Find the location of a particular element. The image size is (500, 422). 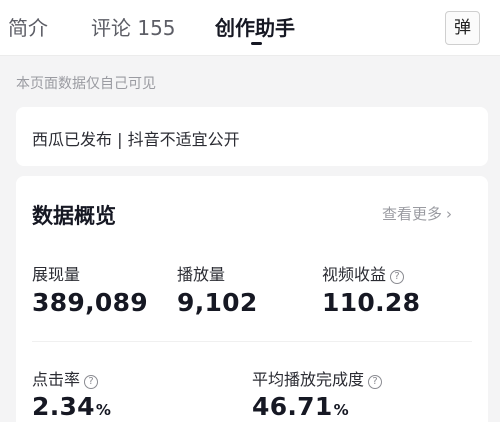

danmaku-toggle-button: 弹 is located at coordinates (462, 28).